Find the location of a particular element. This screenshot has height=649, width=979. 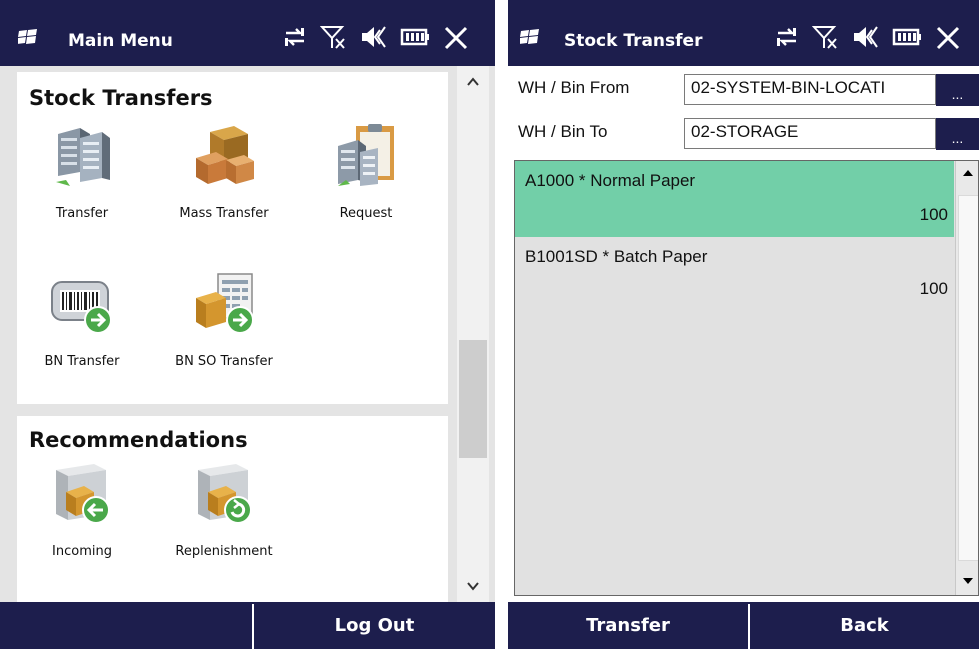

tile-label: Transfer is located at coordinates (82, 213).